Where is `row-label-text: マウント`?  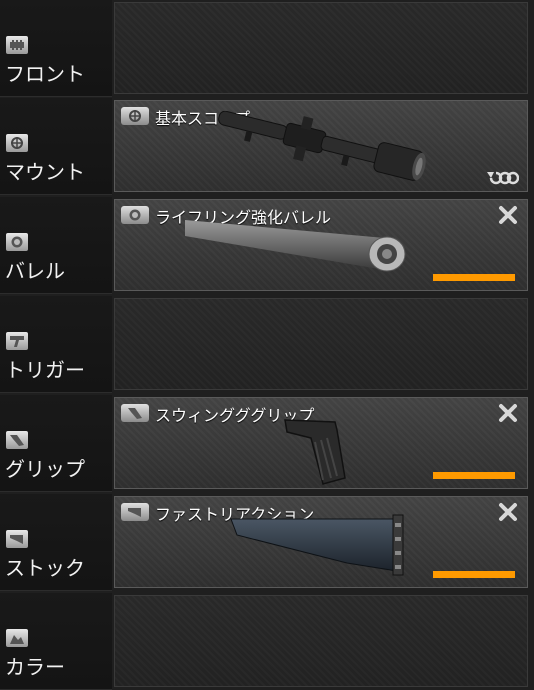 row-label-text: マウント is located at coordinates (45, 172).